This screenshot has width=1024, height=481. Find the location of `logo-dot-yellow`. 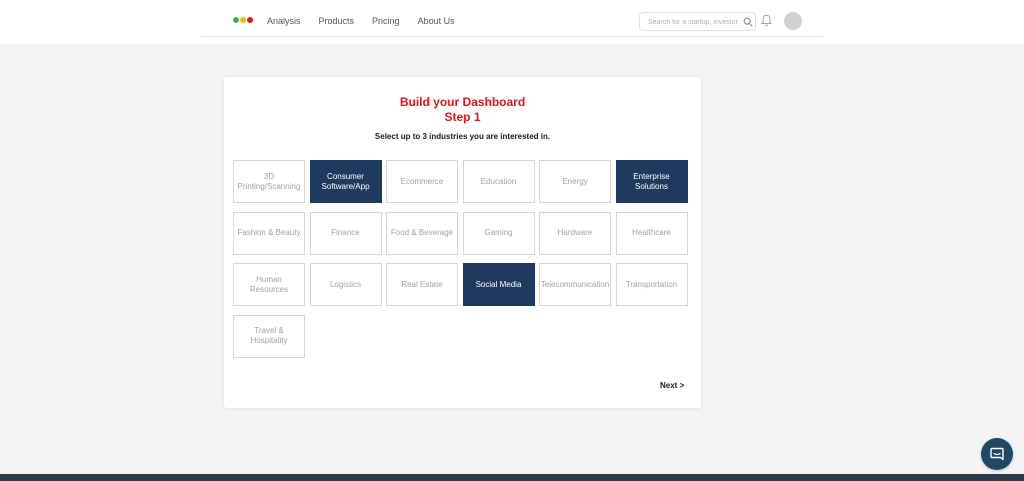

logo-dot-yellow is located at coordinates (243, 20).